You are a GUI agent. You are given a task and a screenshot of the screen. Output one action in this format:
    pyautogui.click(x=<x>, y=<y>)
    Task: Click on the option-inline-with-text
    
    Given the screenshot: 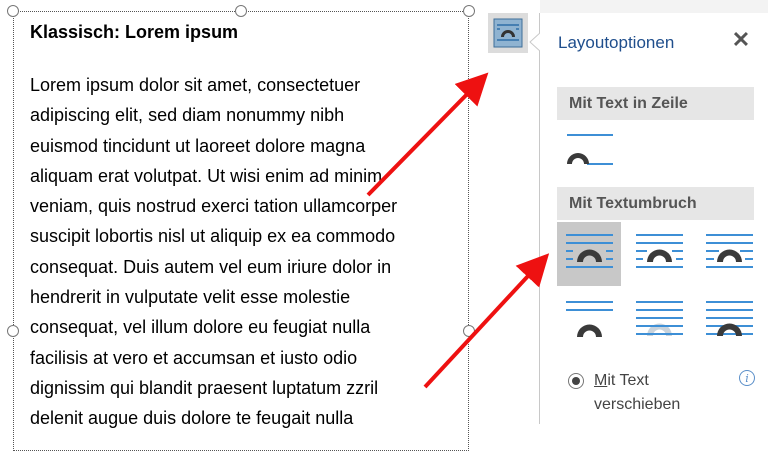 What is the action you would take?
    pyautogui.click(x=589, y=157)
    